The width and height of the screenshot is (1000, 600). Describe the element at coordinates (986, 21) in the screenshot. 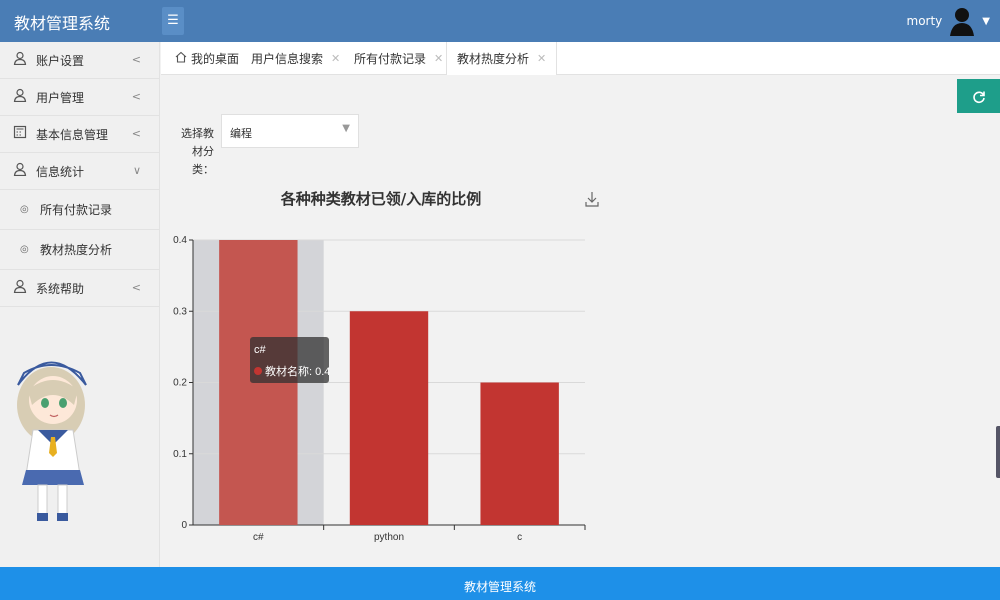

I see `chevron-down-icon: ▼` at that location.